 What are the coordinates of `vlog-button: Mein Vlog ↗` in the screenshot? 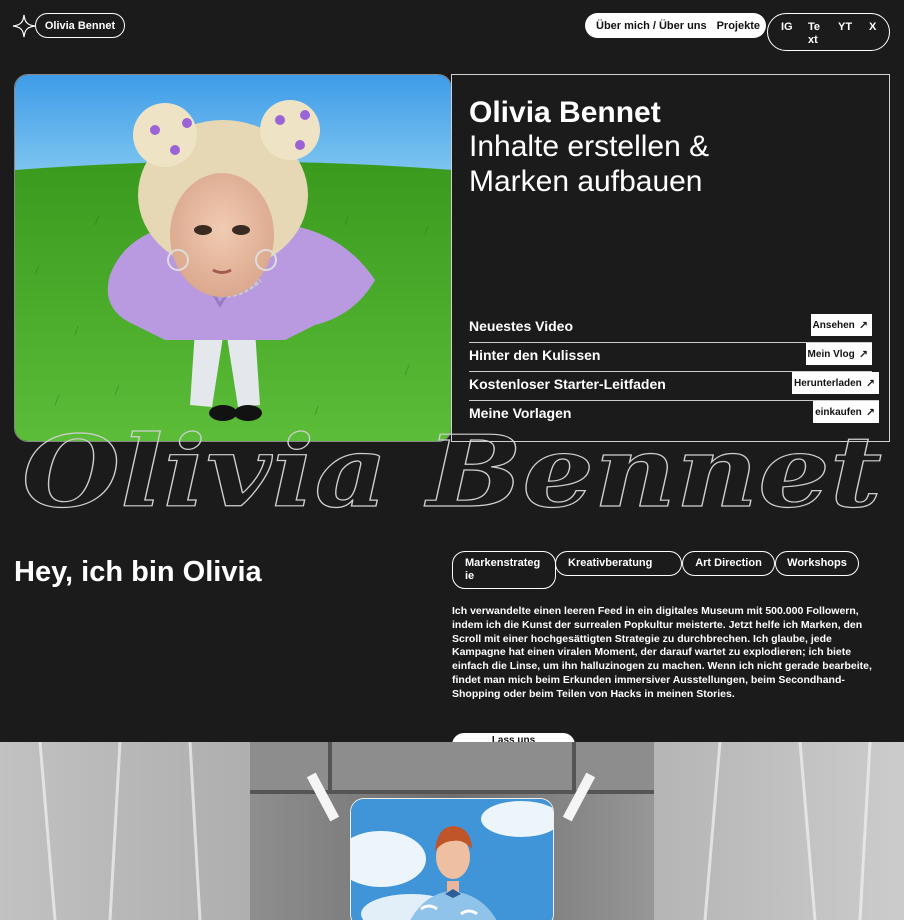 It's located at (838, 354).